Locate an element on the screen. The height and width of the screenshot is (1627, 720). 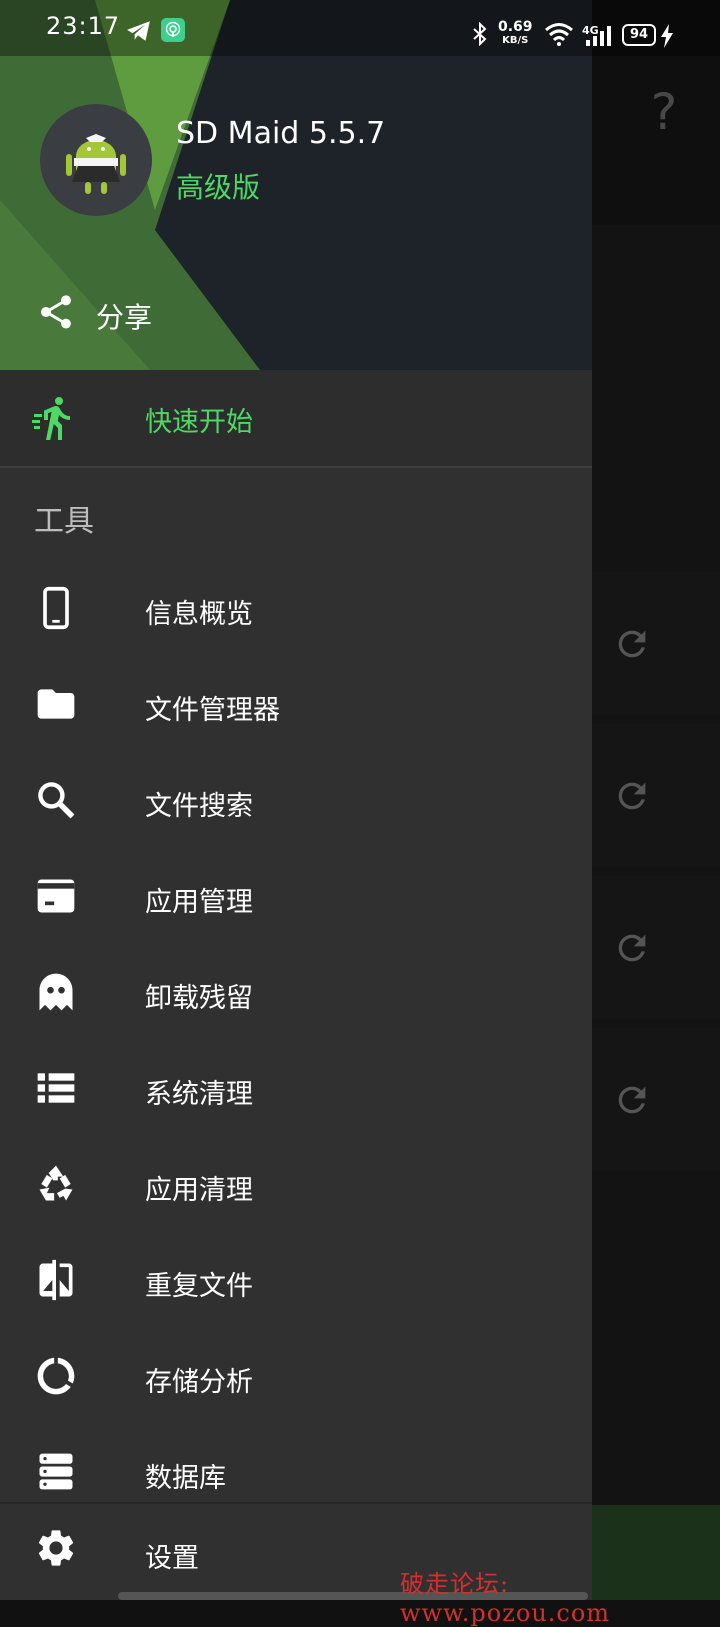
drawer-item-file-search: 文件搜索 is located at coordinates (296, 802).